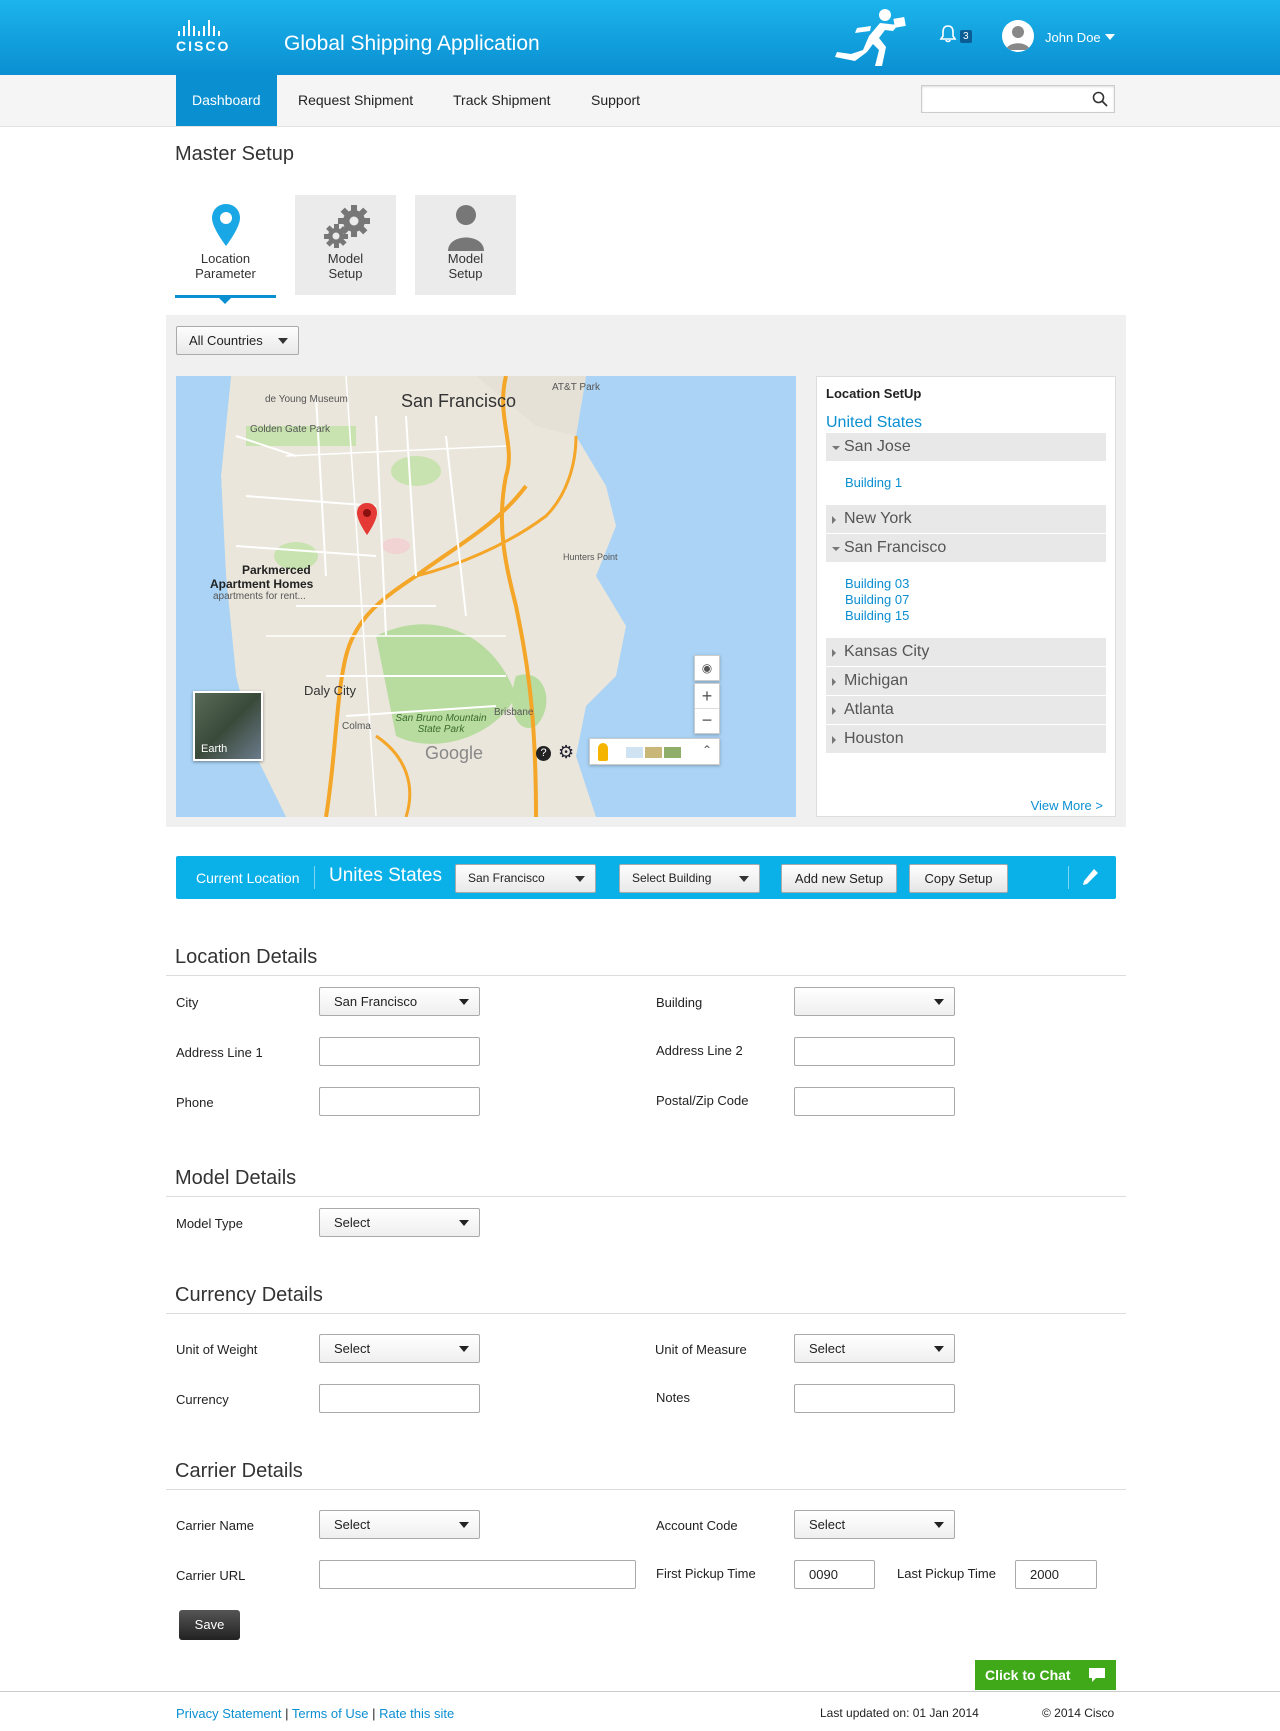 The width and height of the screenshot is (1280, 1731). I want to click on city-item-atlanta: Atlanta, so click(966, 710).